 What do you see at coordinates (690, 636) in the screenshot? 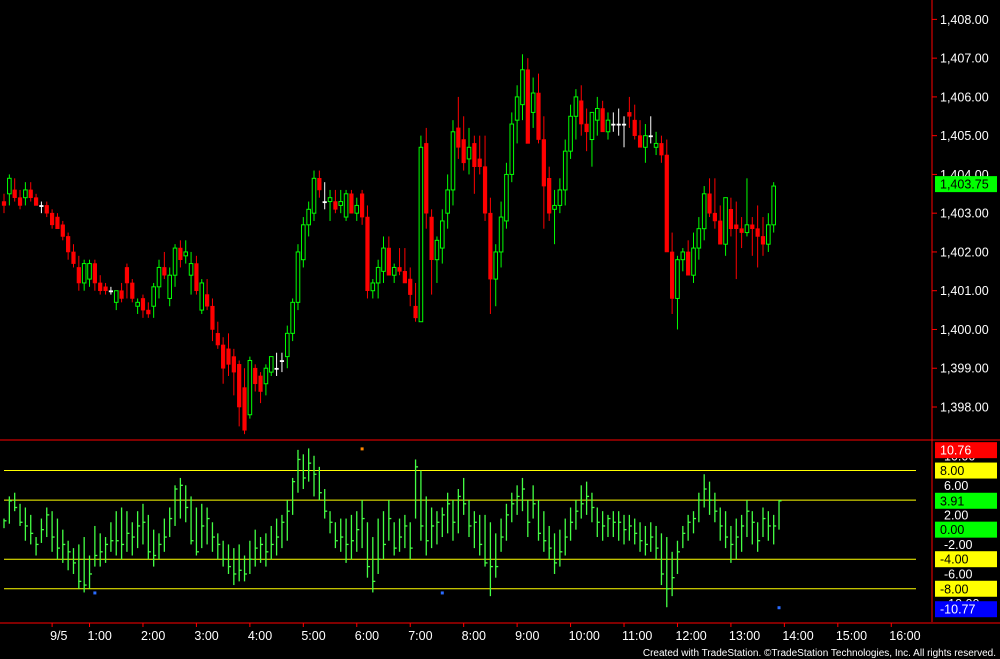
I see `time-tick-label: 12:00` at bounding box center [690, 636].